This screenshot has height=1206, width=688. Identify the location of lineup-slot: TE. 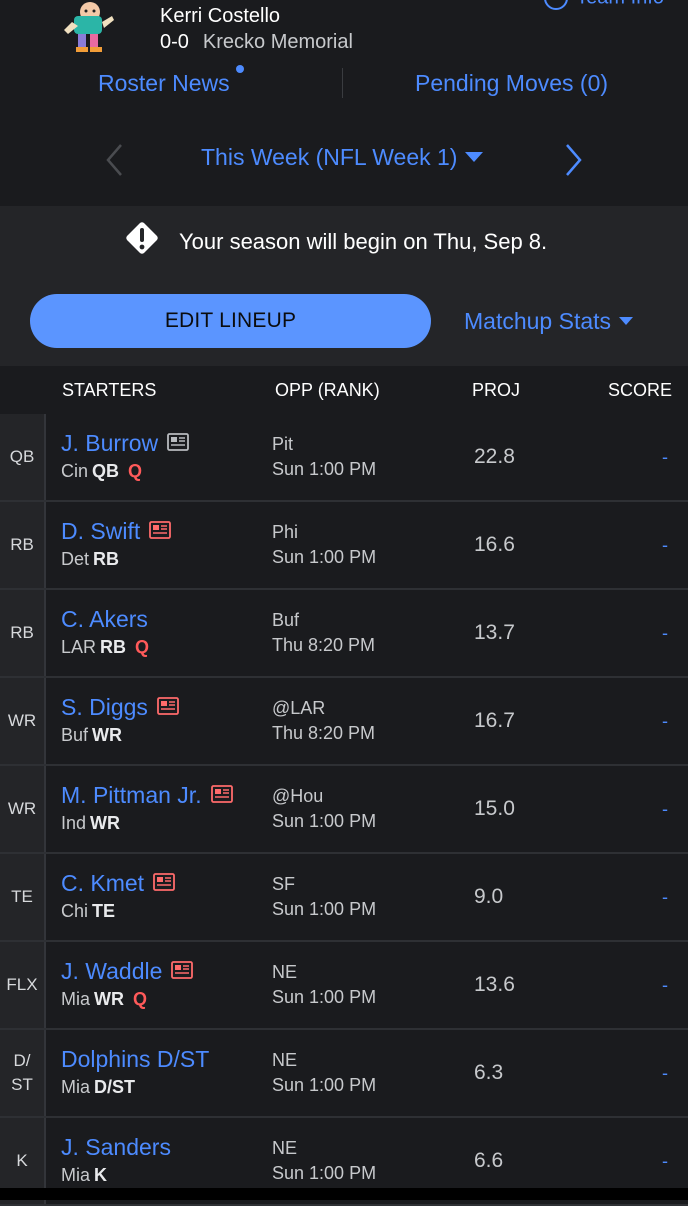
(23, 897).